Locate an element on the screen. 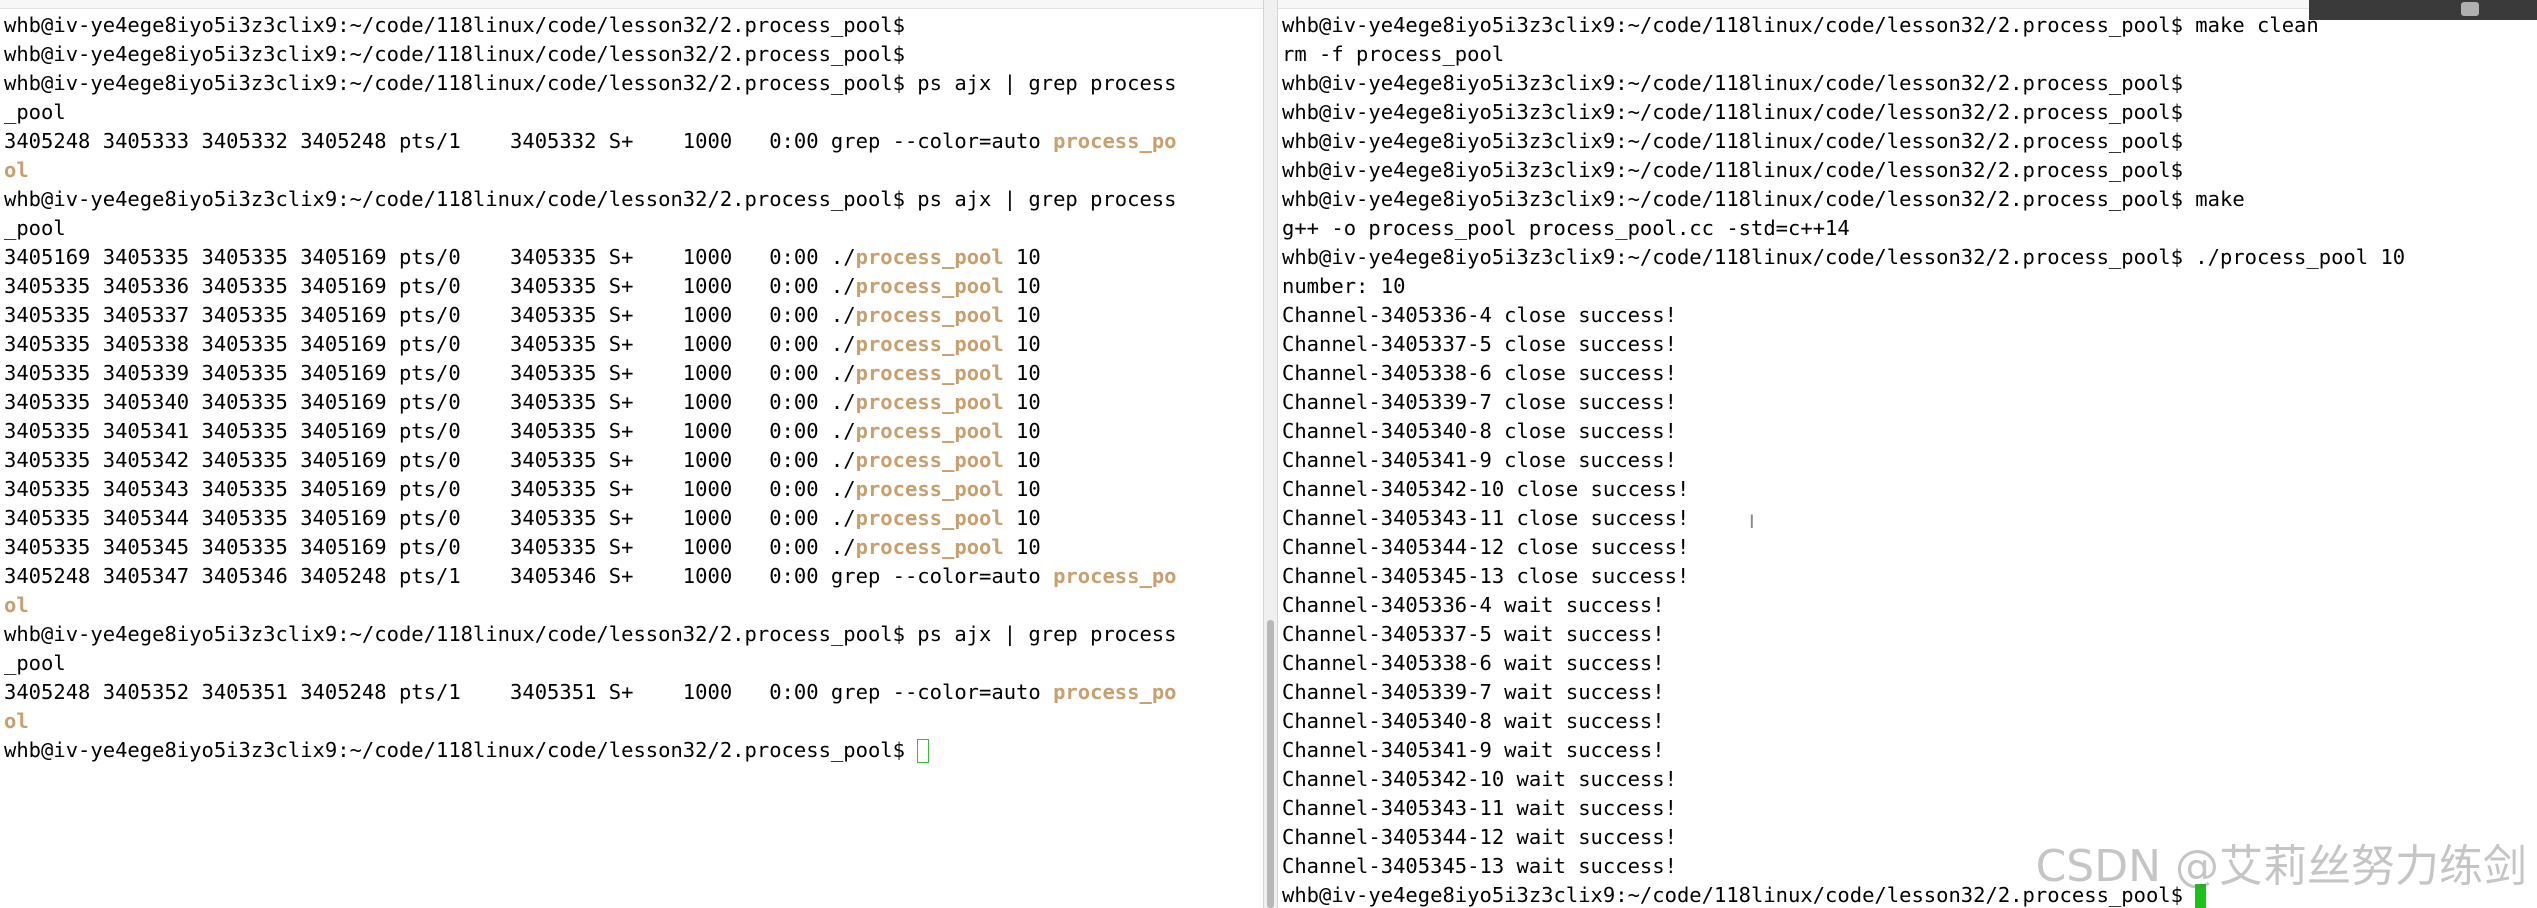  terminal-line: Channel-3405337-5 wait success! is located at coordinates (1473, 634).